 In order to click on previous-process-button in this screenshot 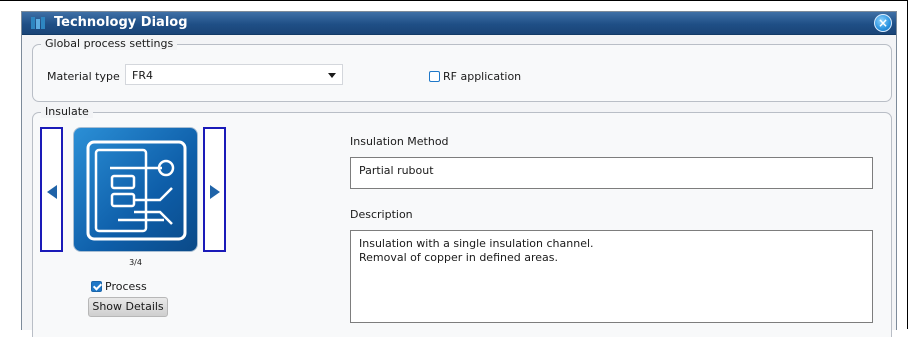, I will do `click(51, 189)`.